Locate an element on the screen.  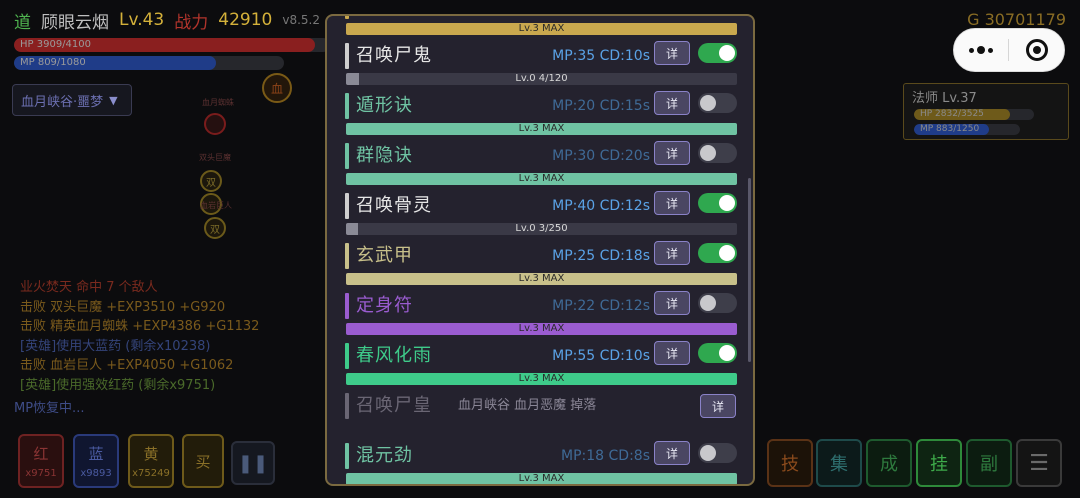
buy-button: 买 is located at coordinates (203, 461).